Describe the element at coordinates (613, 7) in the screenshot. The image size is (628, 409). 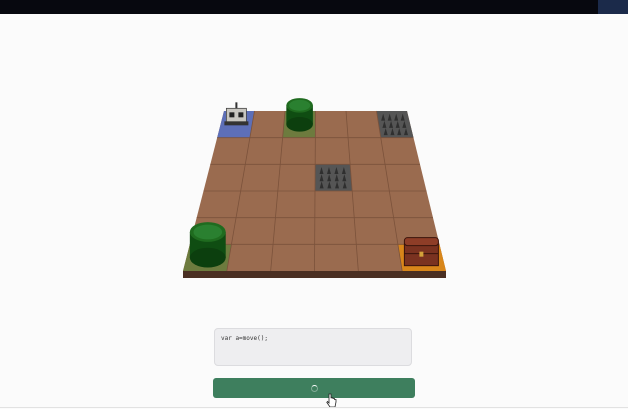
I see `top-bar-accent` at that location.